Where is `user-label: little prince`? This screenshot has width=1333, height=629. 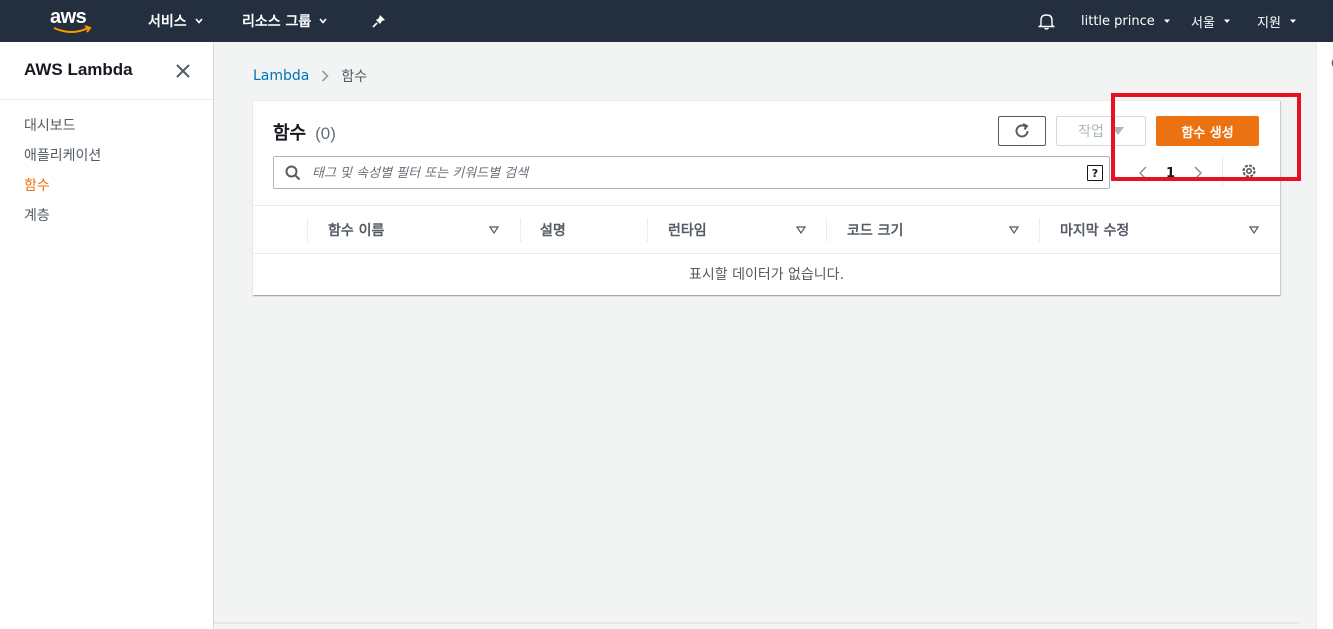
user-label: little prince is located at coordinates (1118, 21).